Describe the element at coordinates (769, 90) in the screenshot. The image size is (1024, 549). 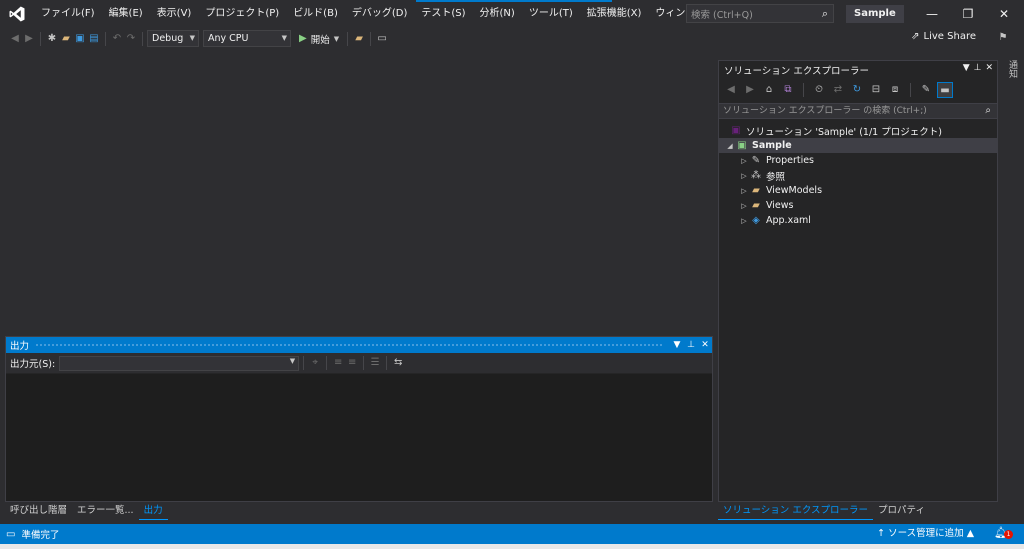
I see `home-icon: ⌂` at that location.